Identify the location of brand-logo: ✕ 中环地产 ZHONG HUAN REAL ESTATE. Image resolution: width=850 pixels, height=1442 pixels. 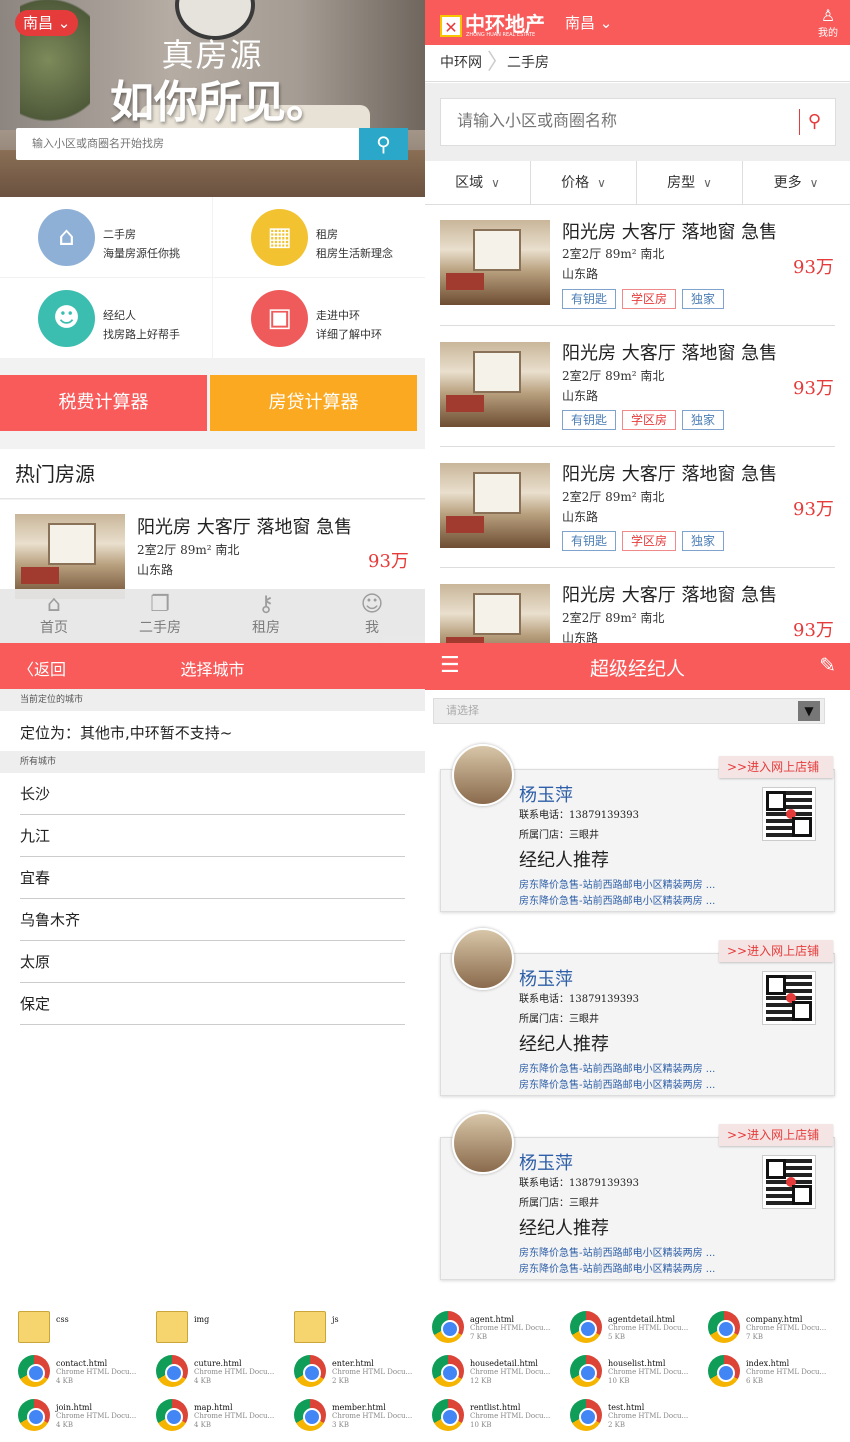
(492, 23).